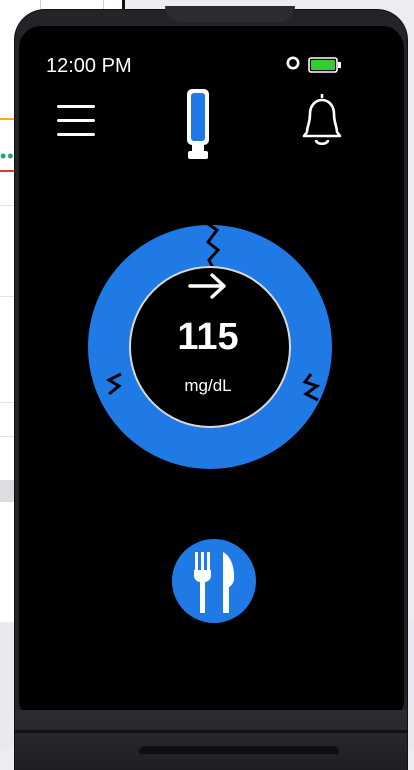  What do you see at coordinates (198, 124) in the screenshot?
I see `sensor-device-icon` at bounding box center [198, 124].